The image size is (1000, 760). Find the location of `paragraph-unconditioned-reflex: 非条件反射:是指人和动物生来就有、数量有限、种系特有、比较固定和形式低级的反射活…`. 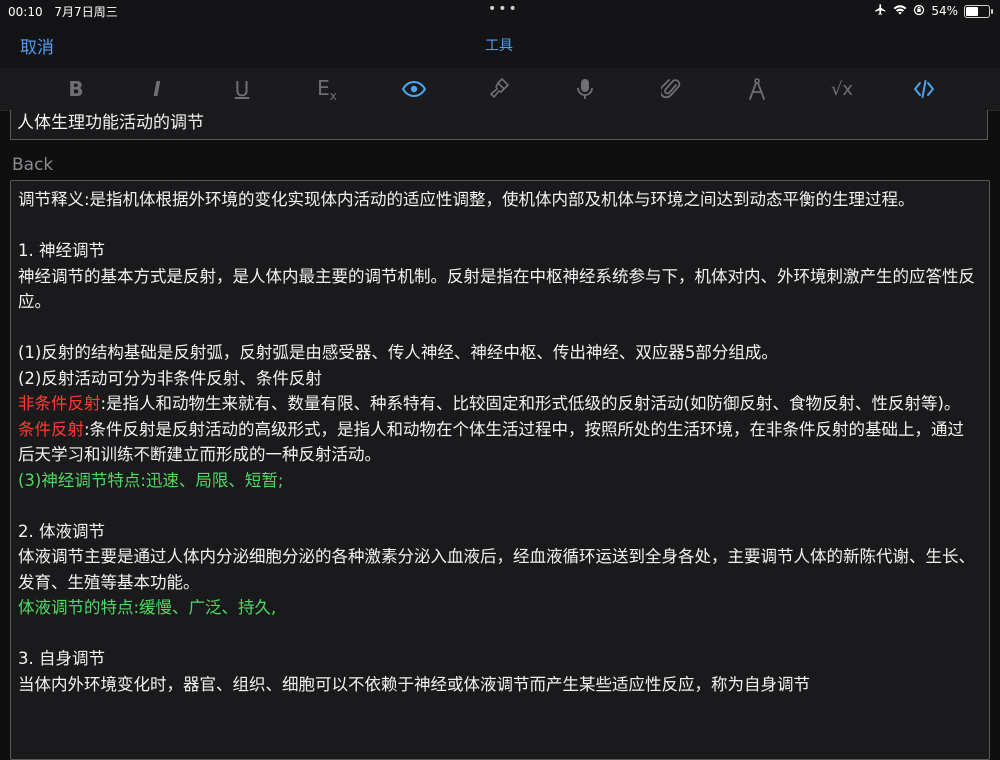

paragraph-unconditioned-reflex: 非条件反射:是指人和动物生来就有、数量有限、种系特有、比较固定和形式低级的反射活… is located at coordinates (498, 404).